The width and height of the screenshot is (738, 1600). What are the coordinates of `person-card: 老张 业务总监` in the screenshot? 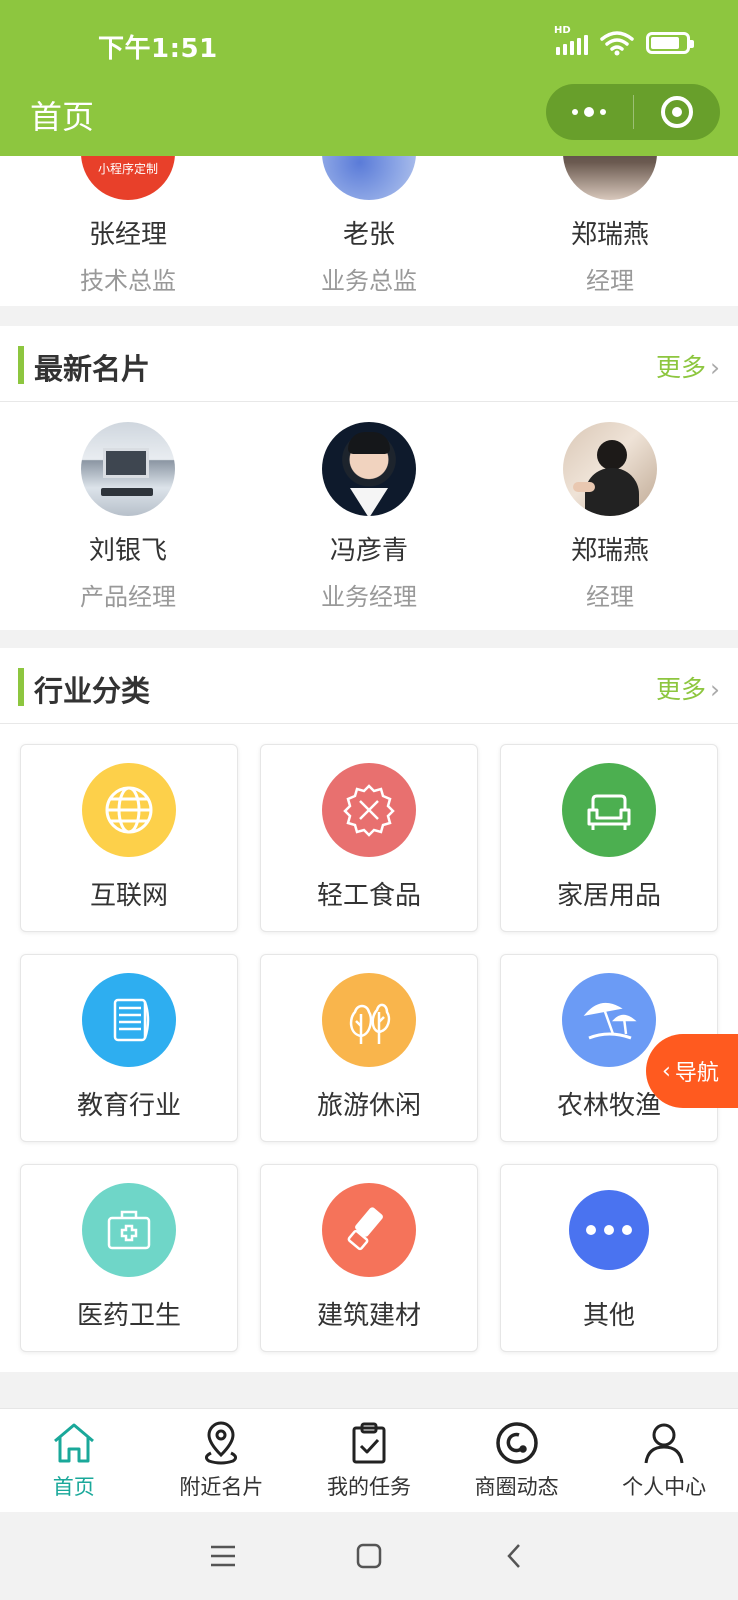 It's located at (369, 226).